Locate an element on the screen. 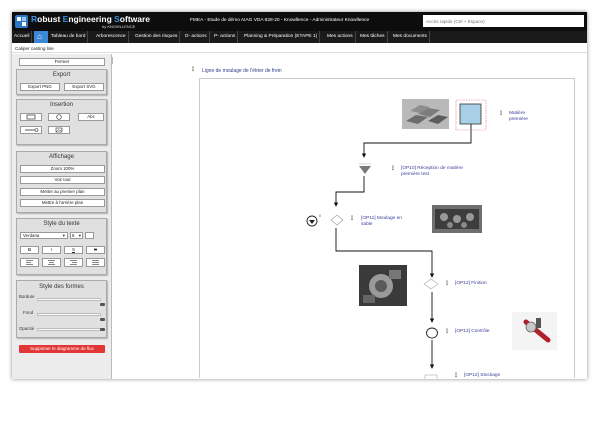 The image size is (600, 424). nav-accueil: Accueil is located at coordinates (22, 37).